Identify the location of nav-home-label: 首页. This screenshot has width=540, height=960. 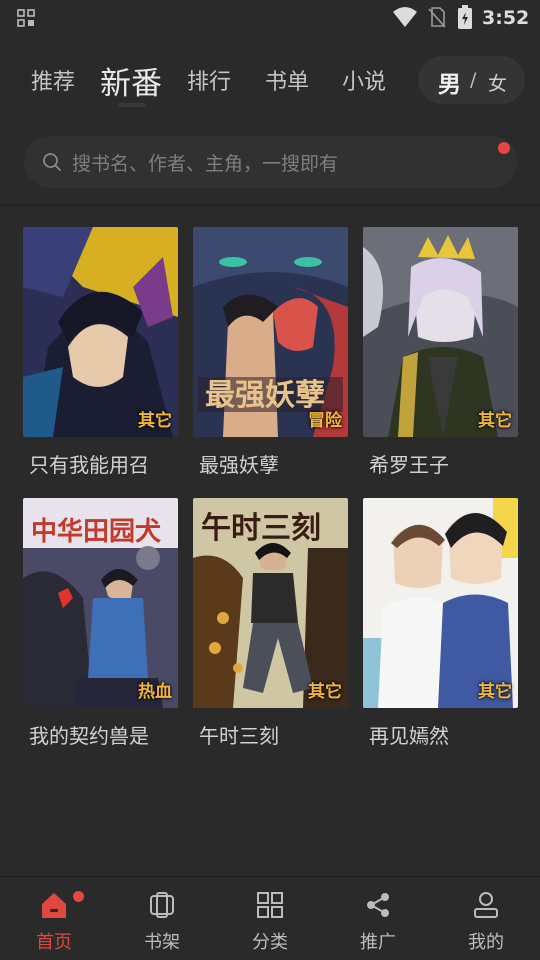
(54, 942).